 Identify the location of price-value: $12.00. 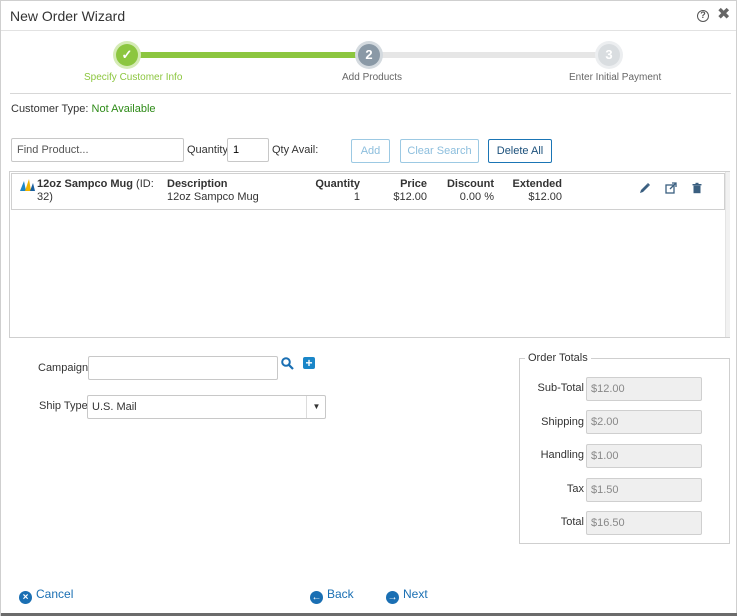
(410, 197).